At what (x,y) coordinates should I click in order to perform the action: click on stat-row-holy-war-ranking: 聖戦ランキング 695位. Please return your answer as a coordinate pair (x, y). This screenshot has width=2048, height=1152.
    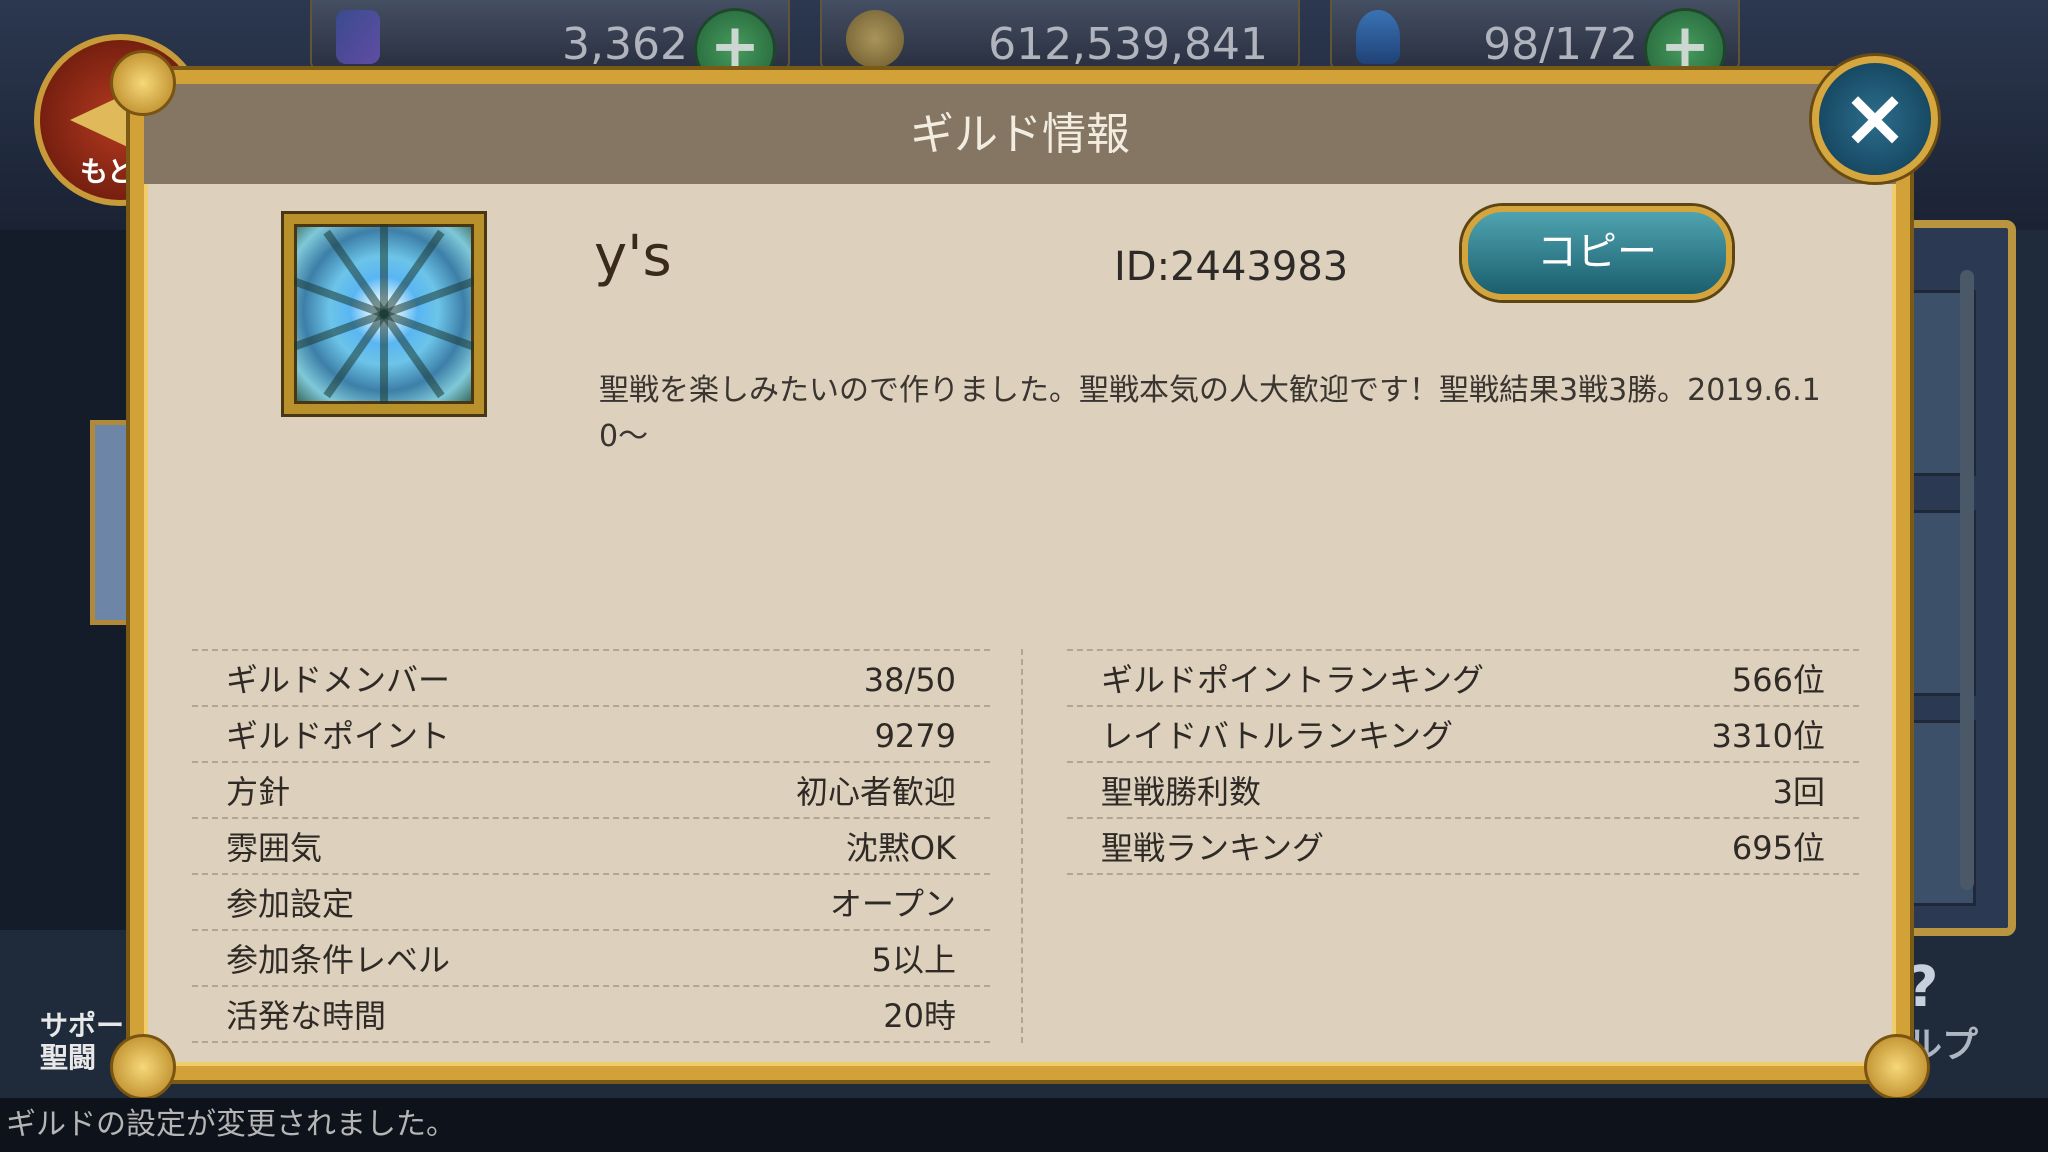
    Looking at the image, I should click on (1463, 847).